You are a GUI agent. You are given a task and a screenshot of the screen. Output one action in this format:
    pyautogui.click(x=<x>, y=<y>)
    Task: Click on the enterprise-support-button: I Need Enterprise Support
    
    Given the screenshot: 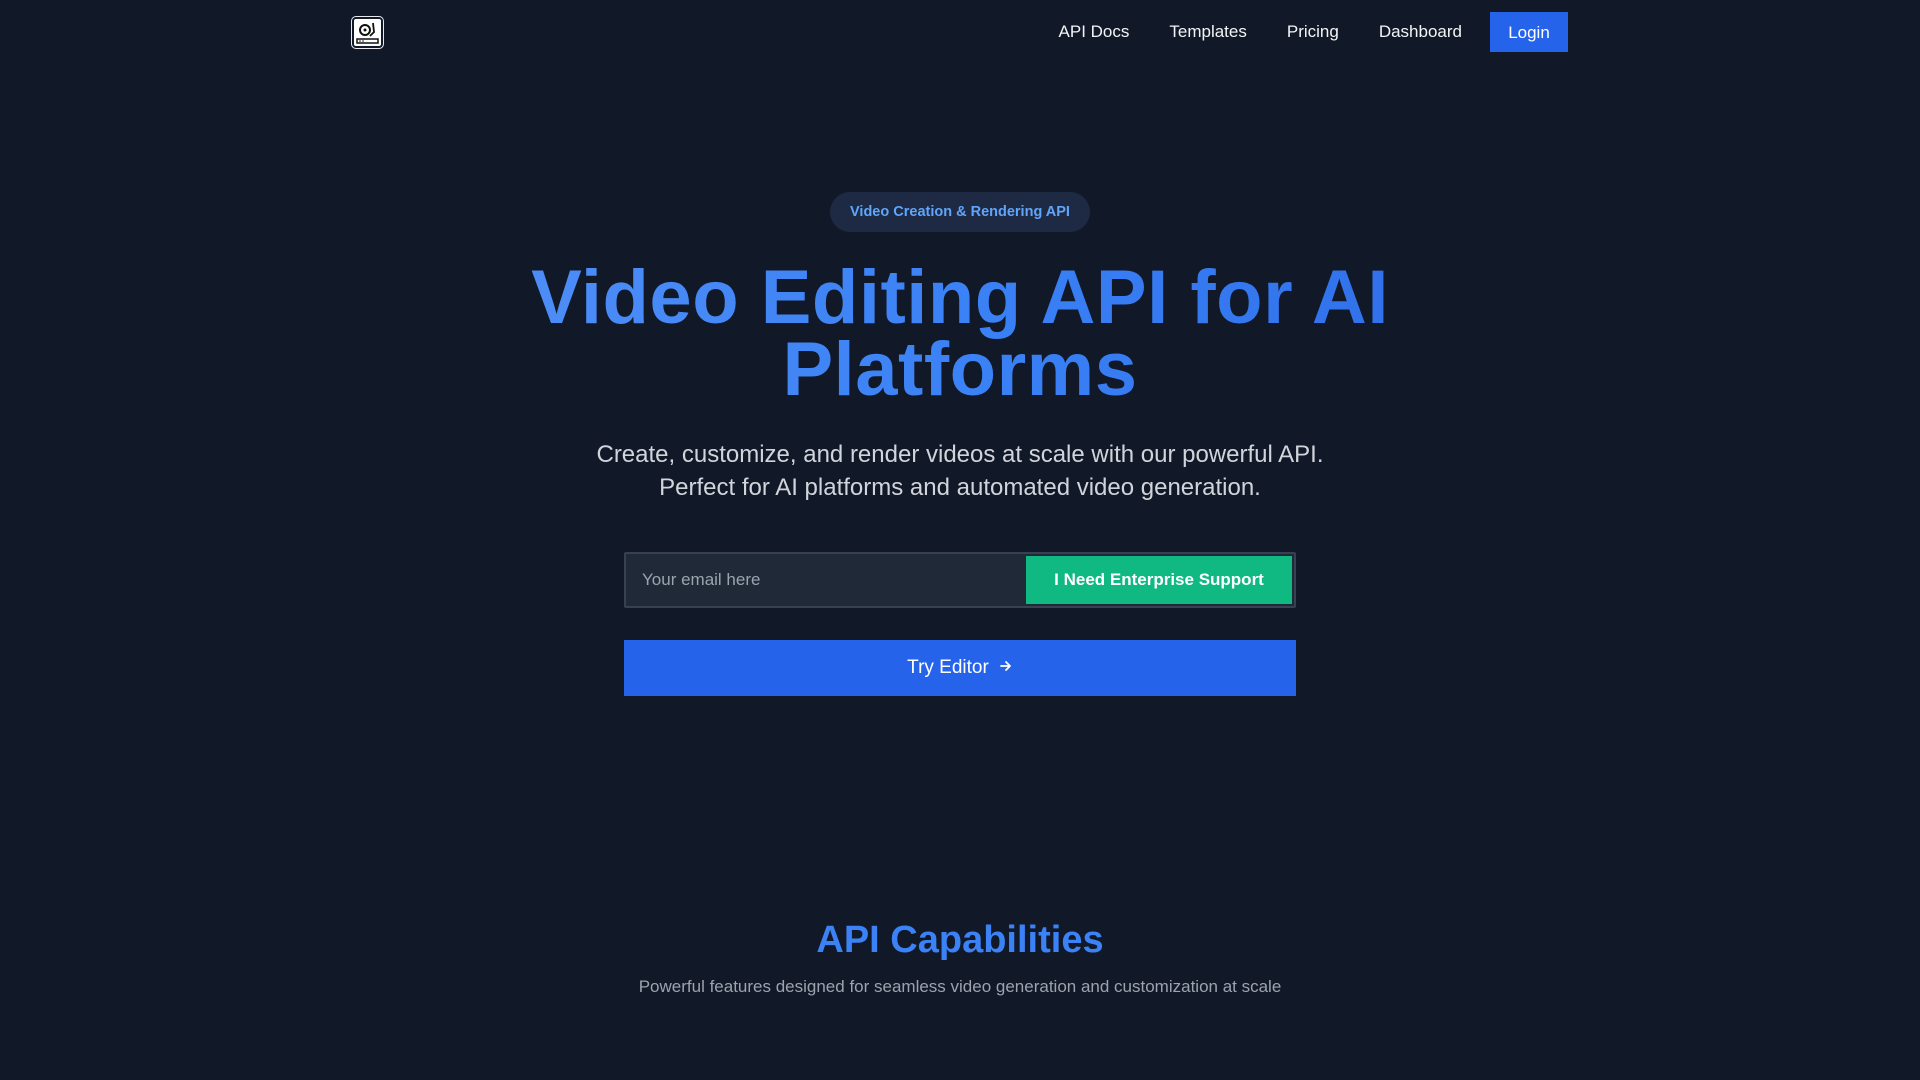 What is the action you would take?
    pyautogui.click(x=1159, y=580)
    